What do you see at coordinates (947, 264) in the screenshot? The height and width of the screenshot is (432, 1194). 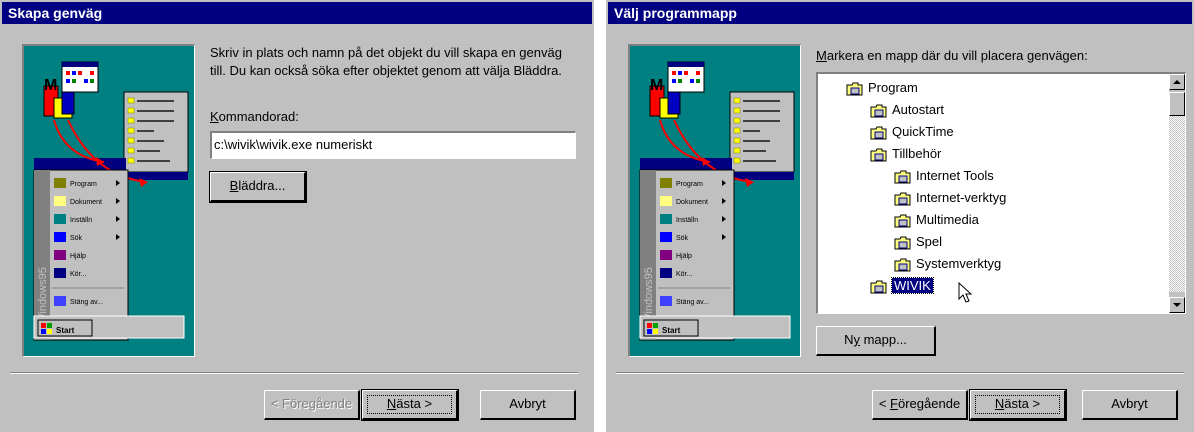 I see `tree-item-systemverktyg: Systemverktyg` at bounding box center [947, 264].